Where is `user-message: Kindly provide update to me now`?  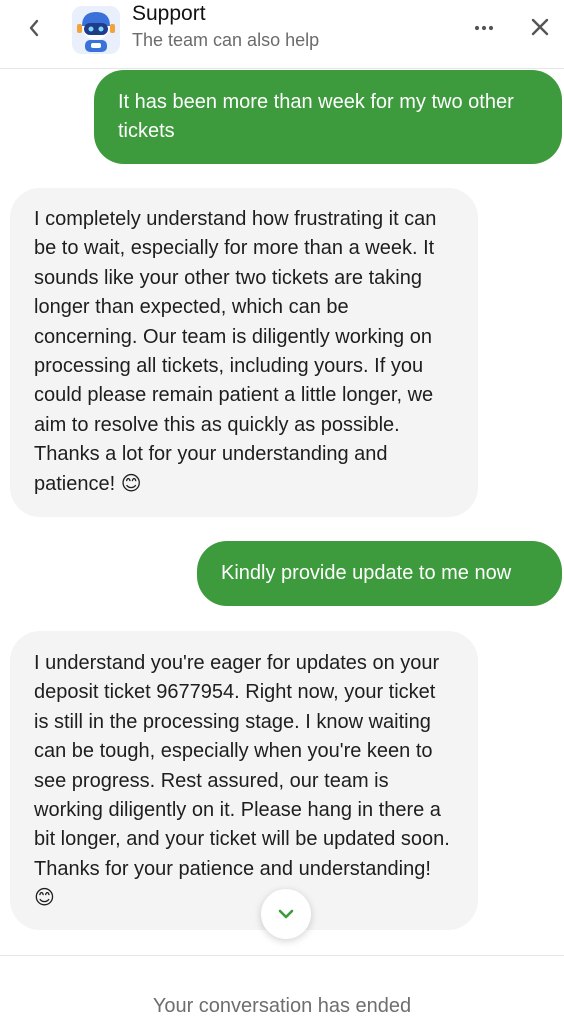 user-message: Kindly provide update to me now is located at coordinates (379, 573).